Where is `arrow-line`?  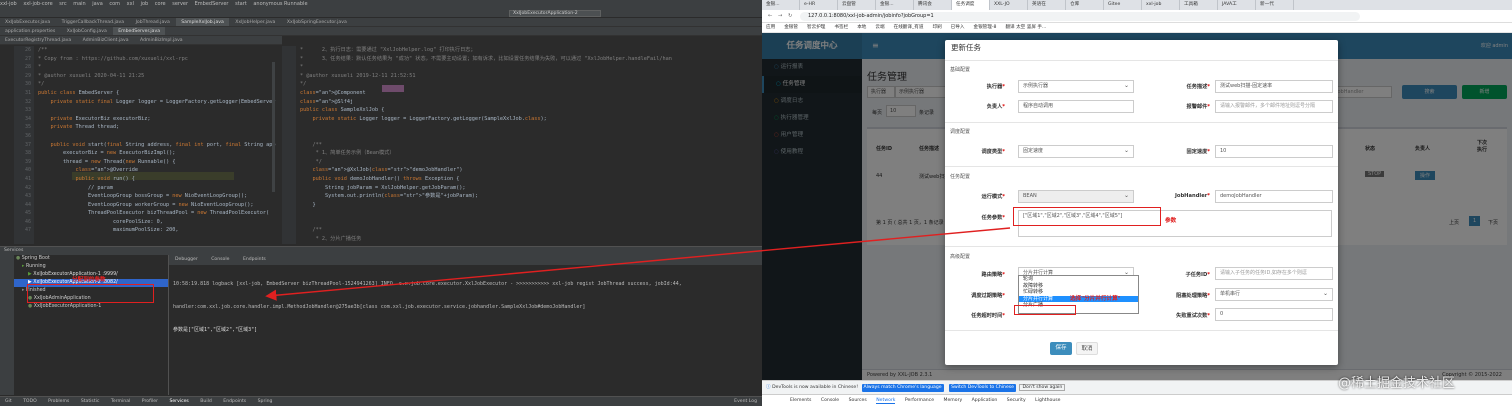 arrow-line is located at coordinates (638, 264).